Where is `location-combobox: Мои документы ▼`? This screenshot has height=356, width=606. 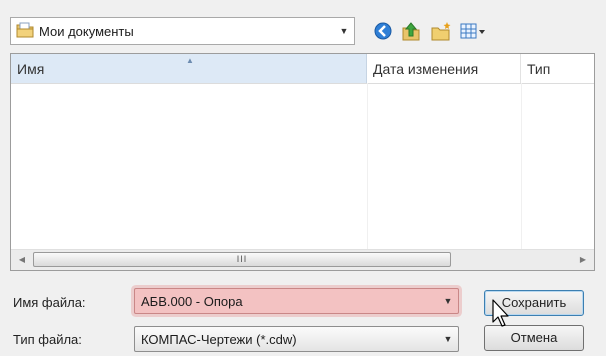
location-combobox: Мои документы ▼ is located at coordinates (182, 31).